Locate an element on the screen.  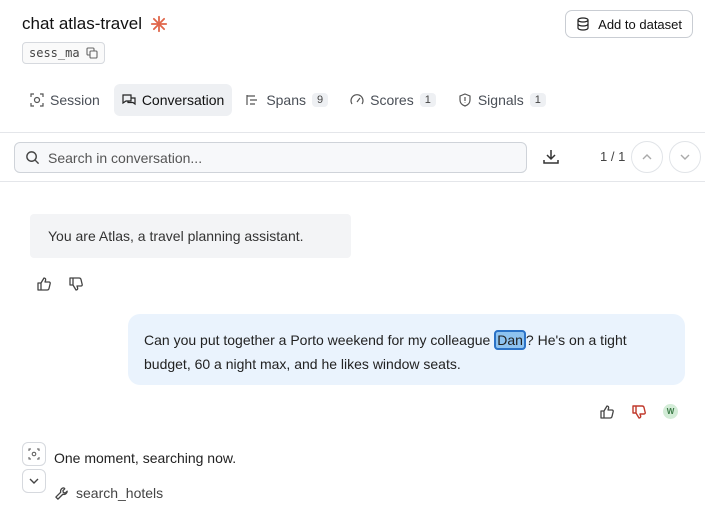
download-icon is located at coordinates (551, 157).